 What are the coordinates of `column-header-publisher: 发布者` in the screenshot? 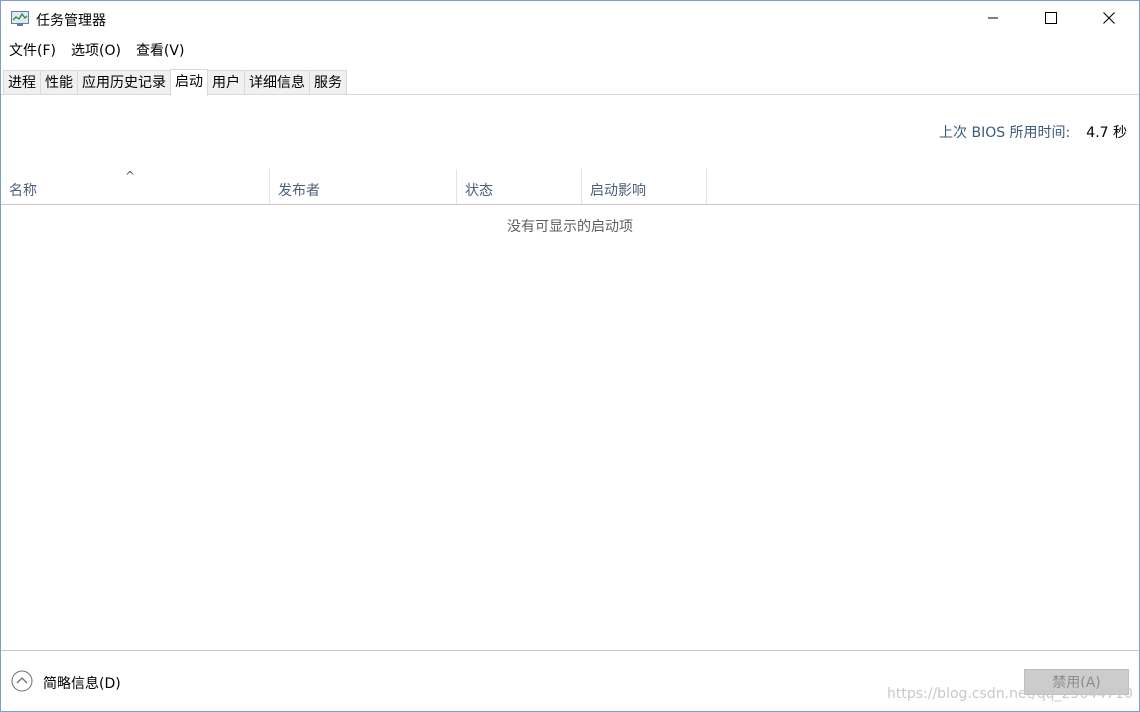 It's located at (363, 186).